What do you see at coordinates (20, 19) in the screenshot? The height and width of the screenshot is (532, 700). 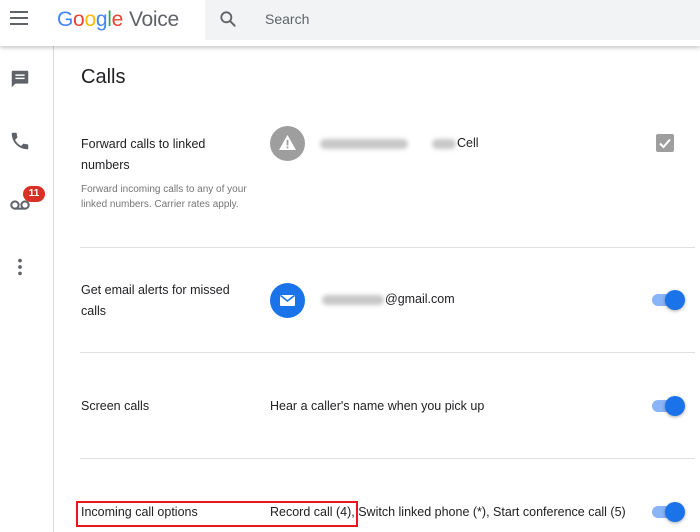 I see `main-menu-icon` at bounding box center [20, 19].